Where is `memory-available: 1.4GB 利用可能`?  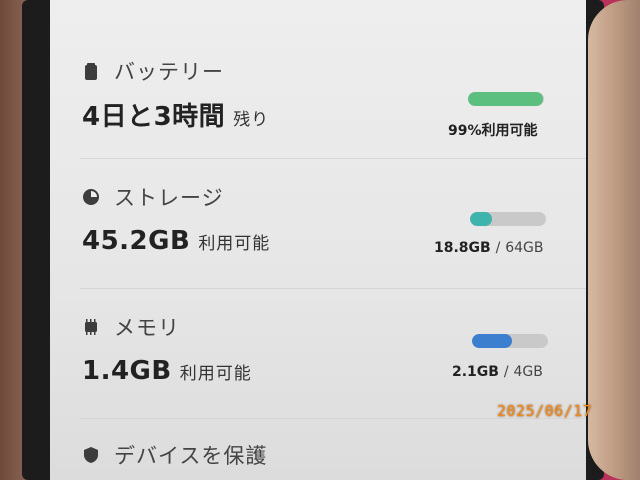 memory-available: 1.4GB 利用可能 is located at coordinates (167, 371).